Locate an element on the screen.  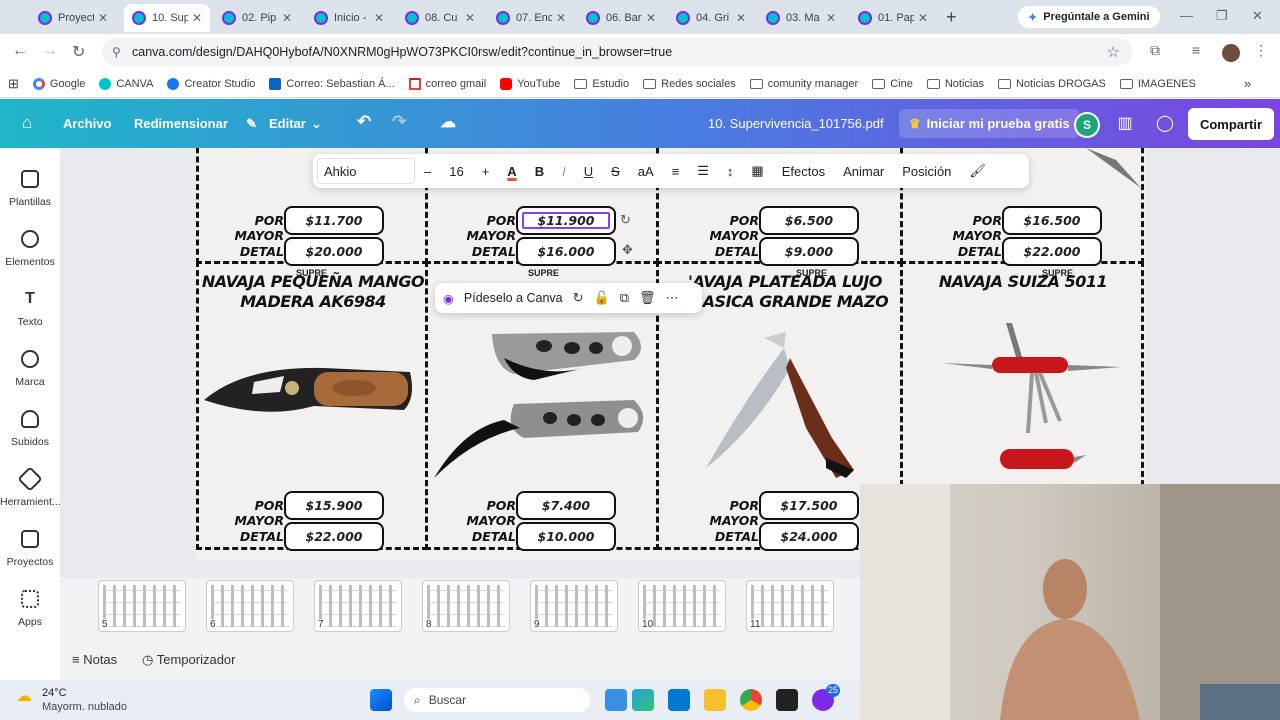
effects-button: Efectos is located at coordinates (803, 171).